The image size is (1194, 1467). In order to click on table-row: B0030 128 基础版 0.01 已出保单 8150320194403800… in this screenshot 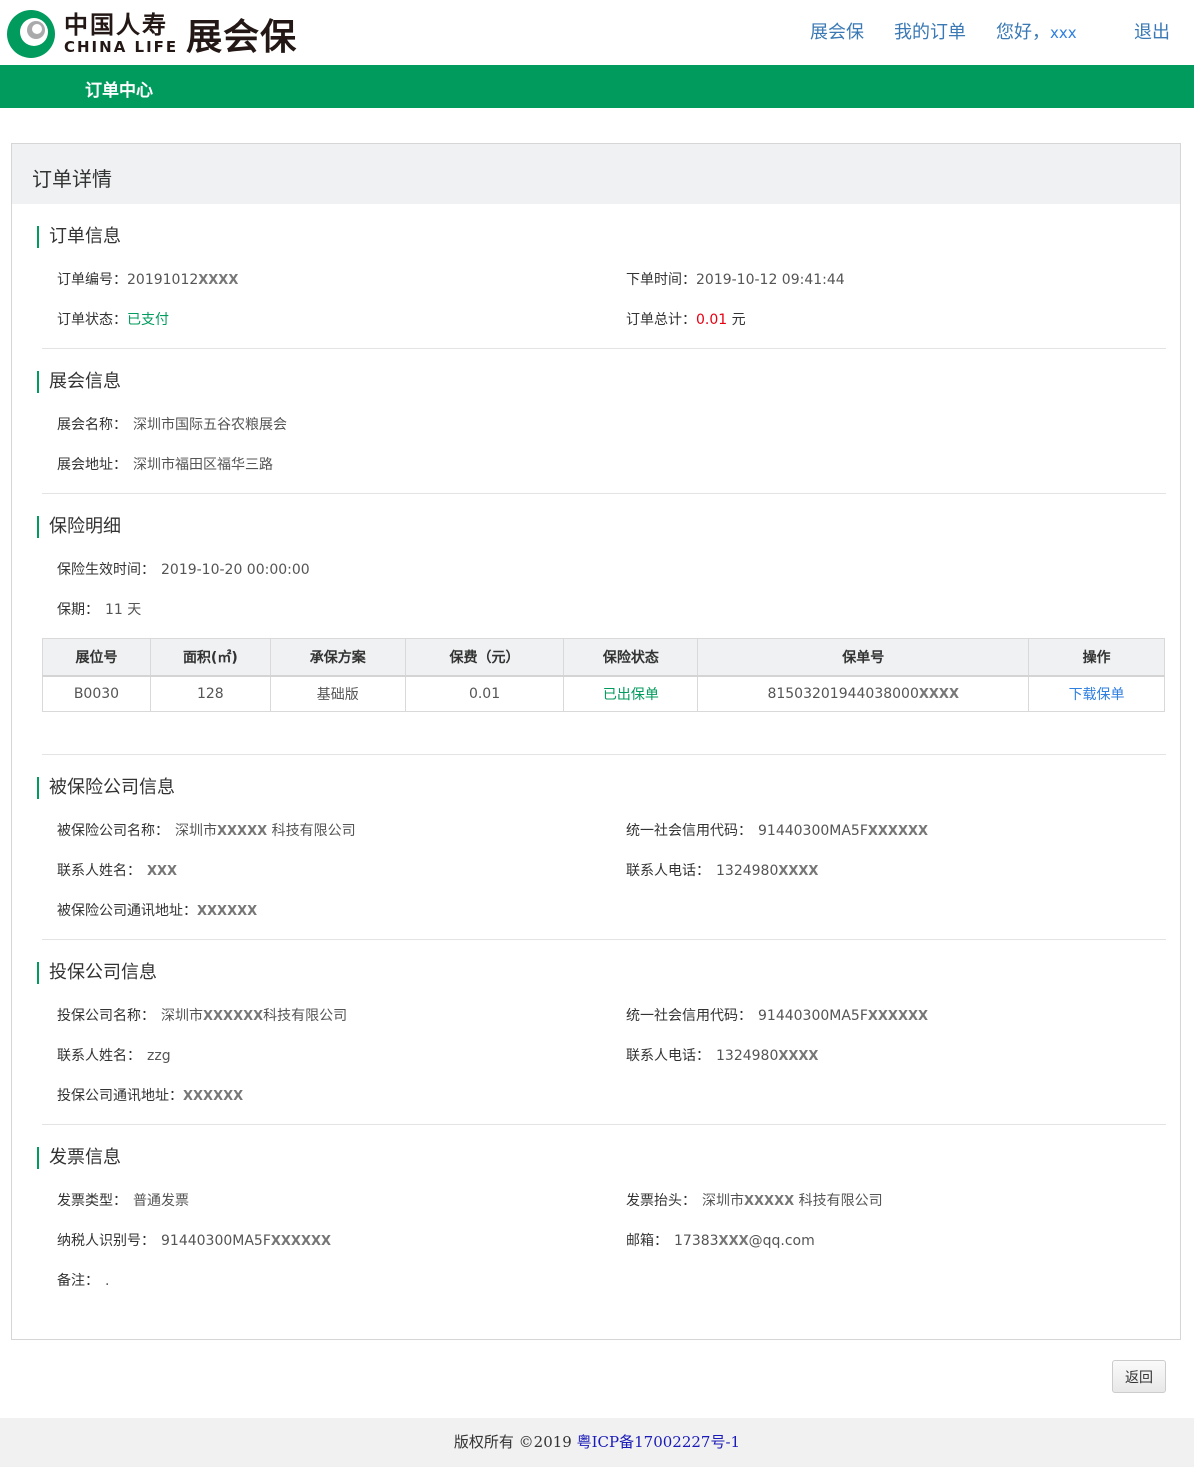, I will do `click(603, 693)`.